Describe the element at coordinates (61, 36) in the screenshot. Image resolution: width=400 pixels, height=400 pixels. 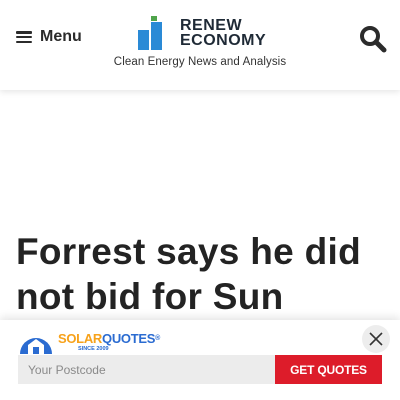
I see `menu-label: Menu` at that location.